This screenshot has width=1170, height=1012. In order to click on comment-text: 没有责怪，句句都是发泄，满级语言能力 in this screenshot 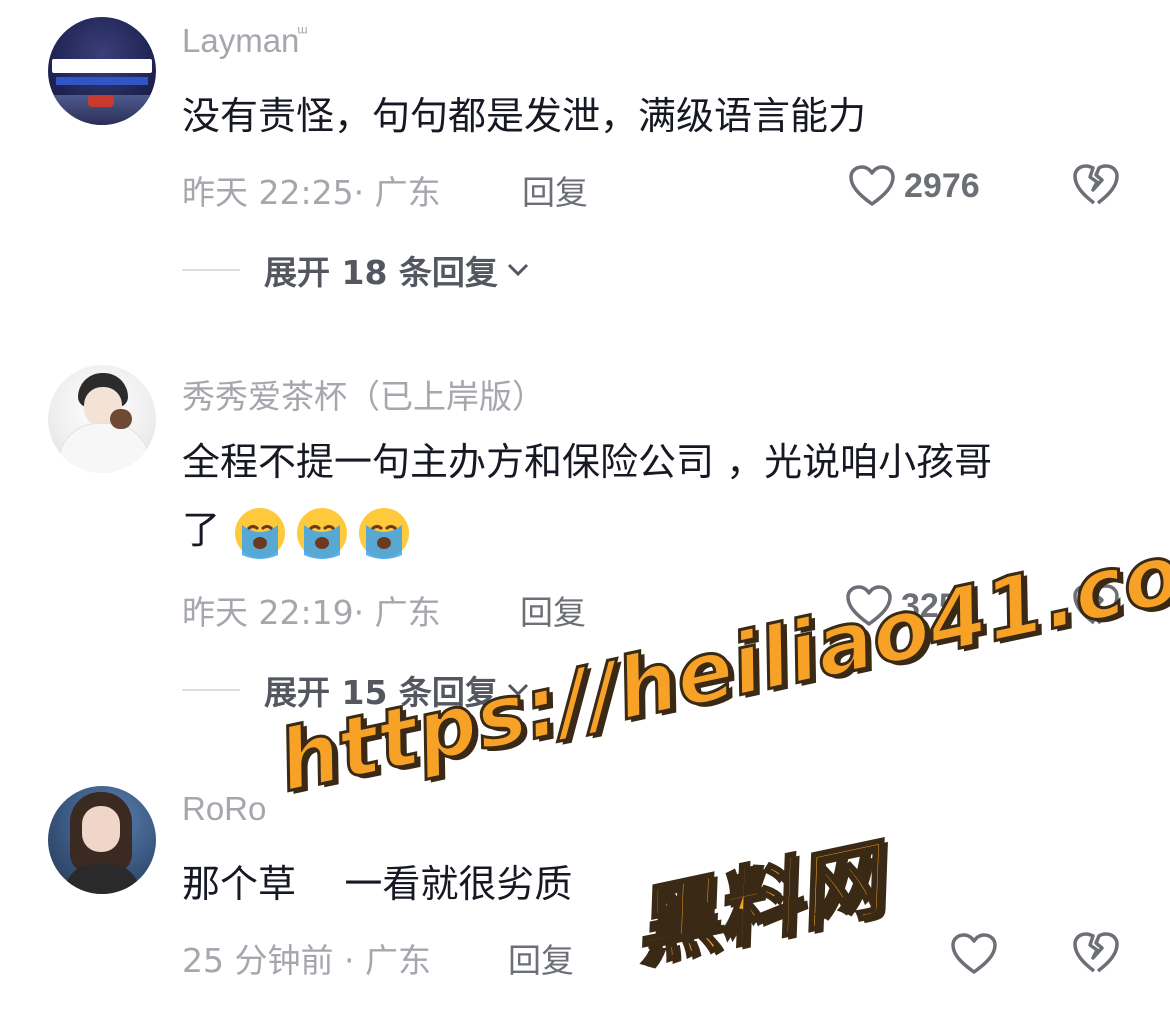, I will do `click(524, 116)`.